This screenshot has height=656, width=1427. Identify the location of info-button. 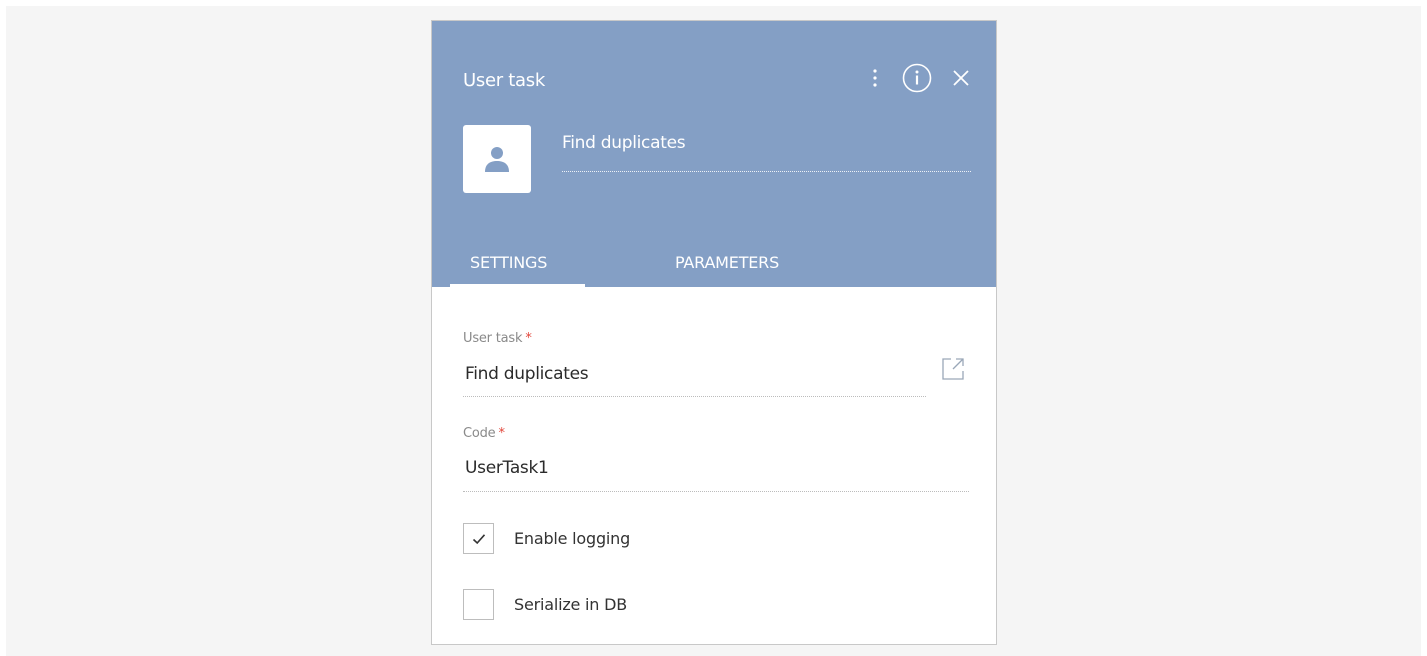
(917, 78).